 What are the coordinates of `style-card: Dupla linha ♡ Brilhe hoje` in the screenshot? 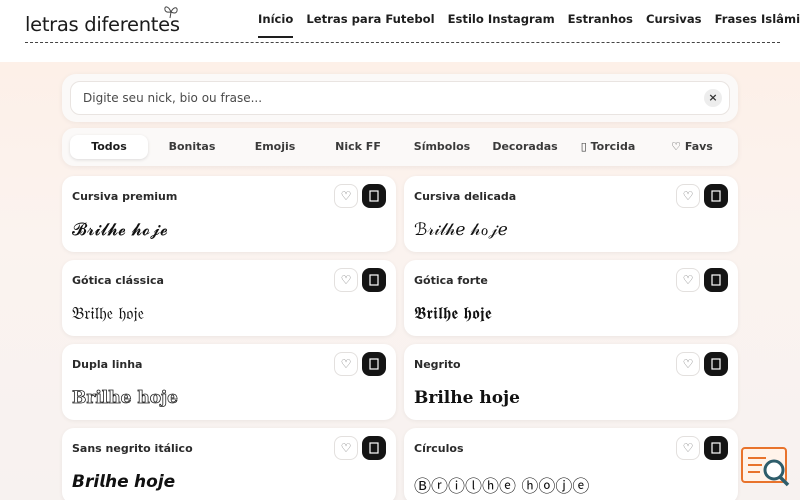 It's located at (229, 382).